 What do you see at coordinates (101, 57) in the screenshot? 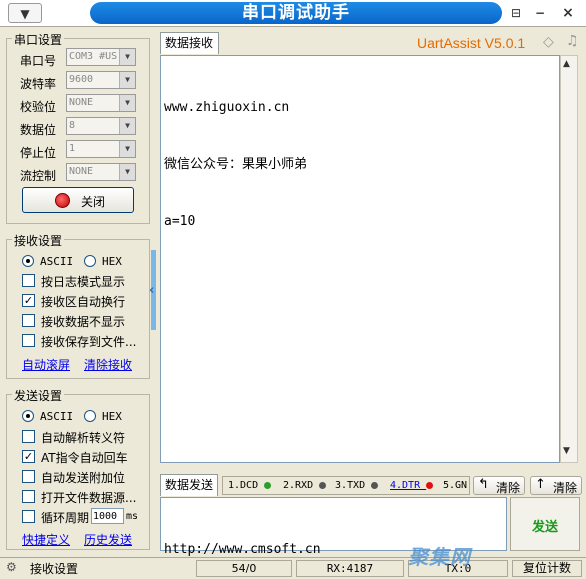
I see `port-select: COM3 #US ▼` at bounding box center [101, 57].